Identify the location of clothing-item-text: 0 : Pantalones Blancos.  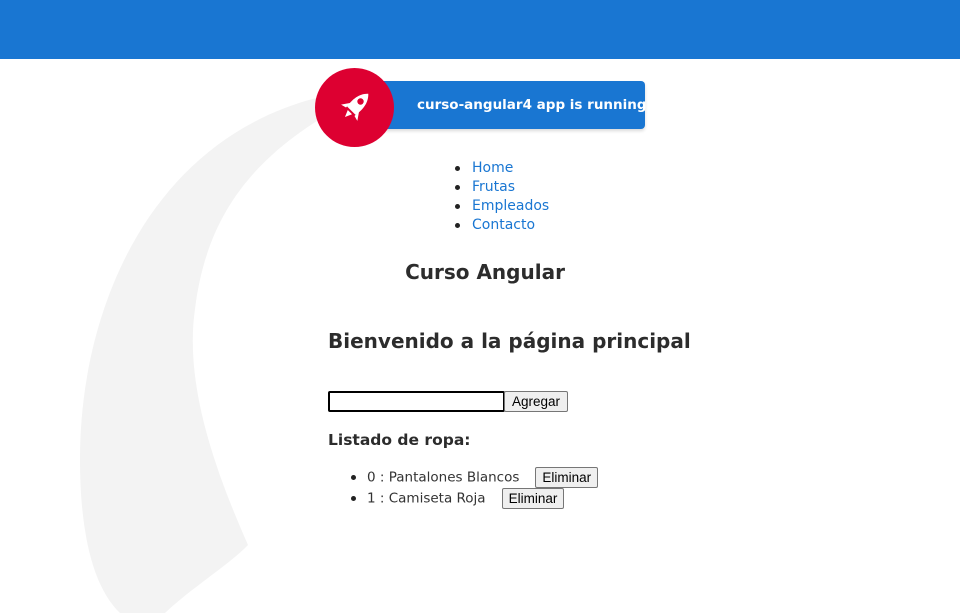
(443, 477).